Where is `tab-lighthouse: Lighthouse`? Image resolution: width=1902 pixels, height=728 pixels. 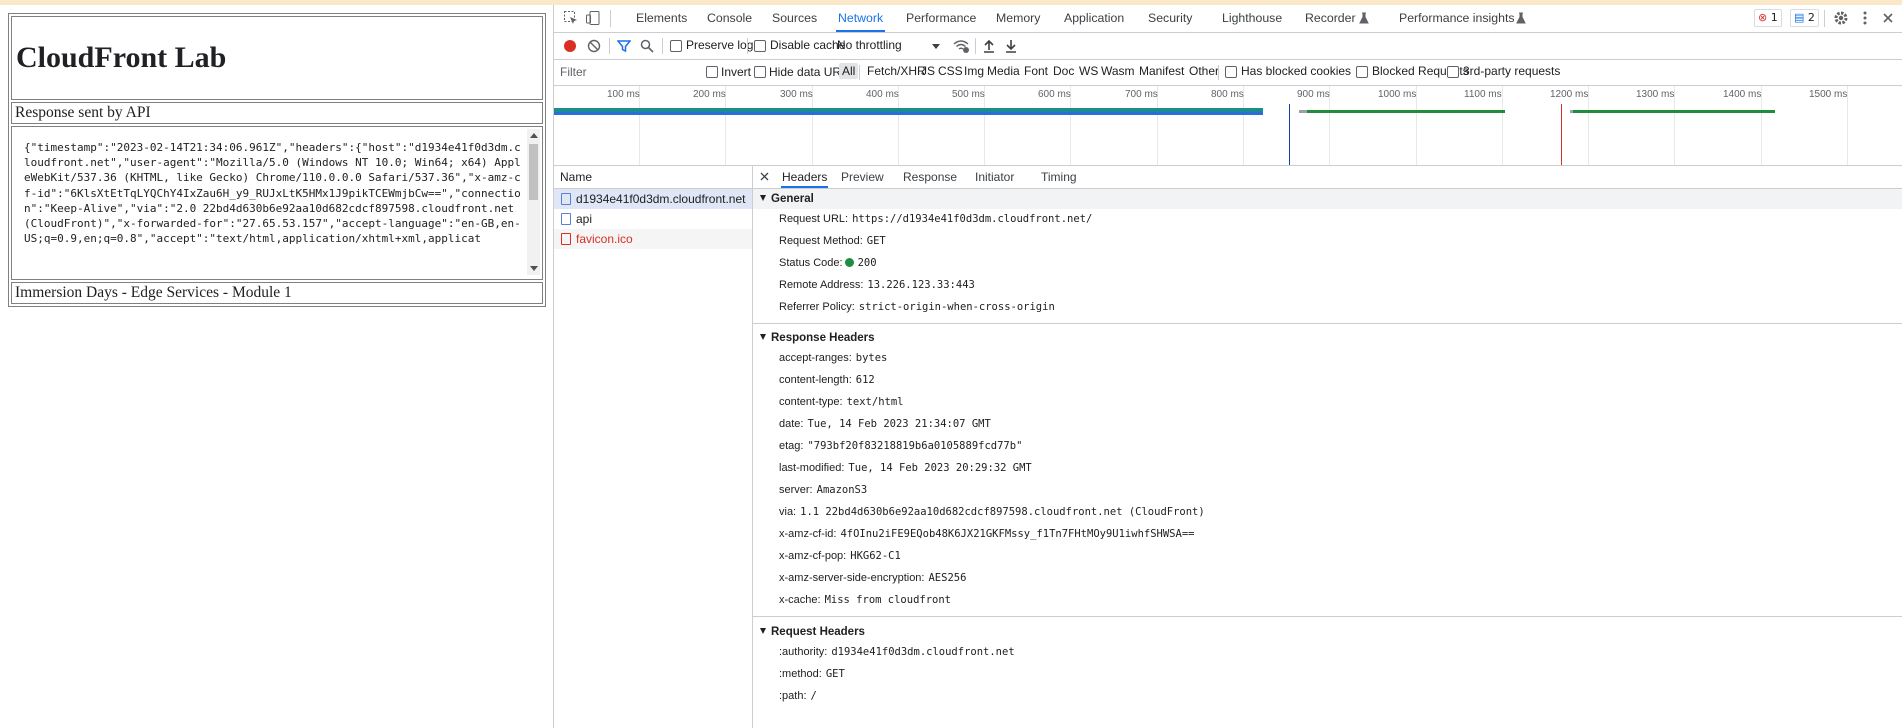
tab-lighthouse: Lighthouse is located at coordinates (1252, 18).